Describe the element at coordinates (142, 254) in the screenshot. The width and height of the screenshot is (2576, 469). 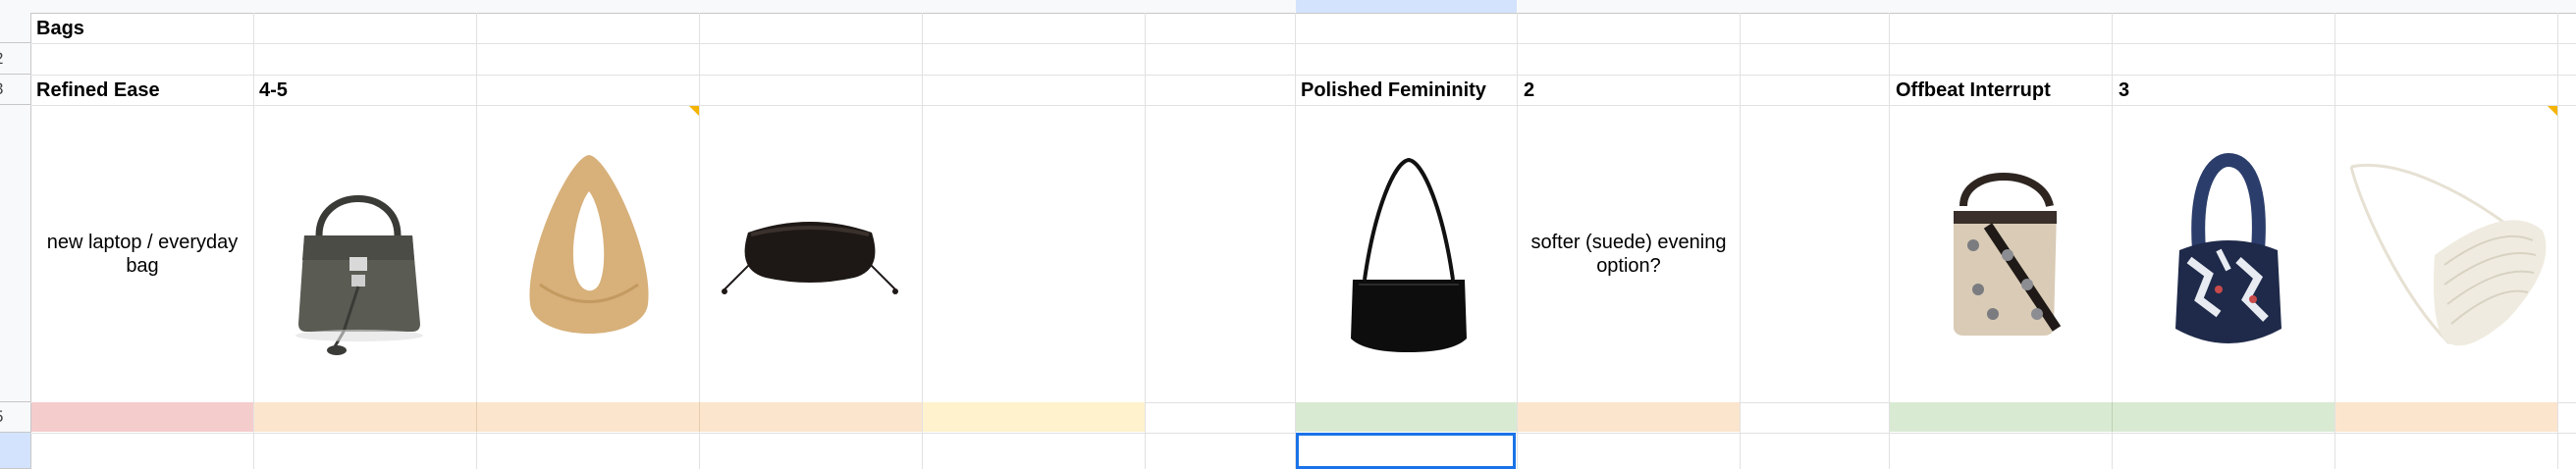
I see `note-refined-ease: new laptop / everyday bag` at that location.